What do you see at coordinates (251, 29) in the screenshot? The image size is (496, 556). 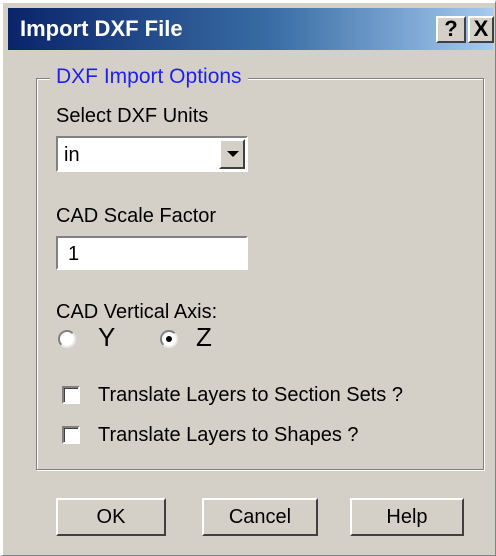 I see `title-bar: Import DXF File ? X` at bounding box center [251, 29].